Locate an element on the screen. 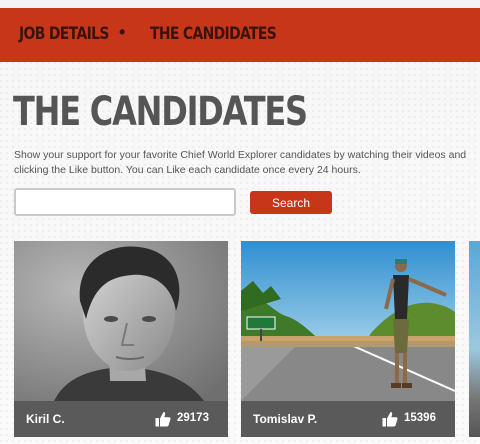 This screenshot has width=480, height=444. nav-item-job-details: JOB DETAILS is located at coordinates (64, 34).